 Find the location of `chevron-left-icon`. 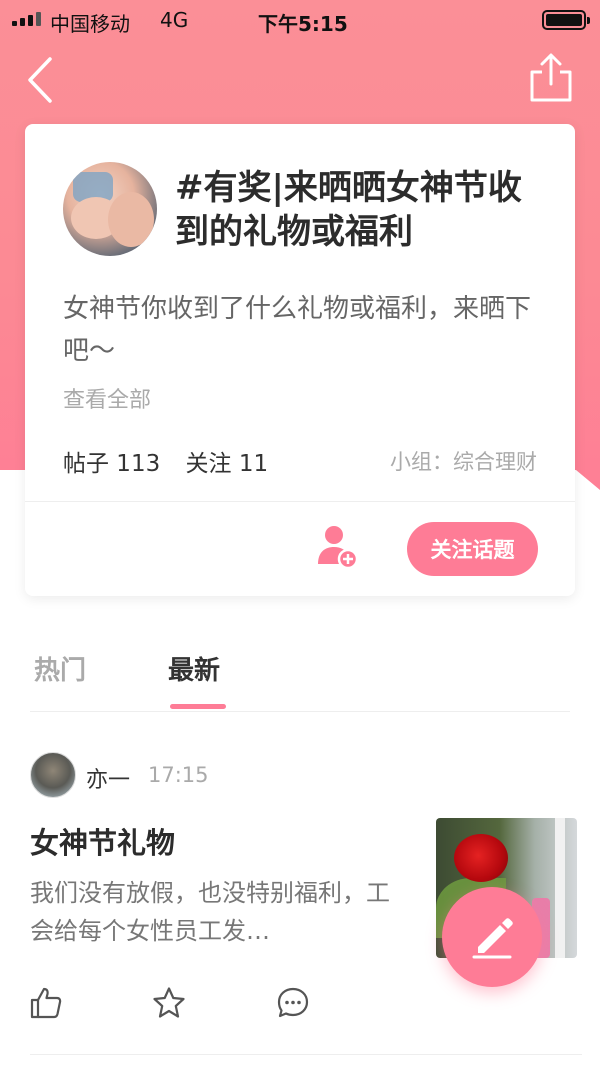

chevron-left-icon is located at coordinates (40, 80).